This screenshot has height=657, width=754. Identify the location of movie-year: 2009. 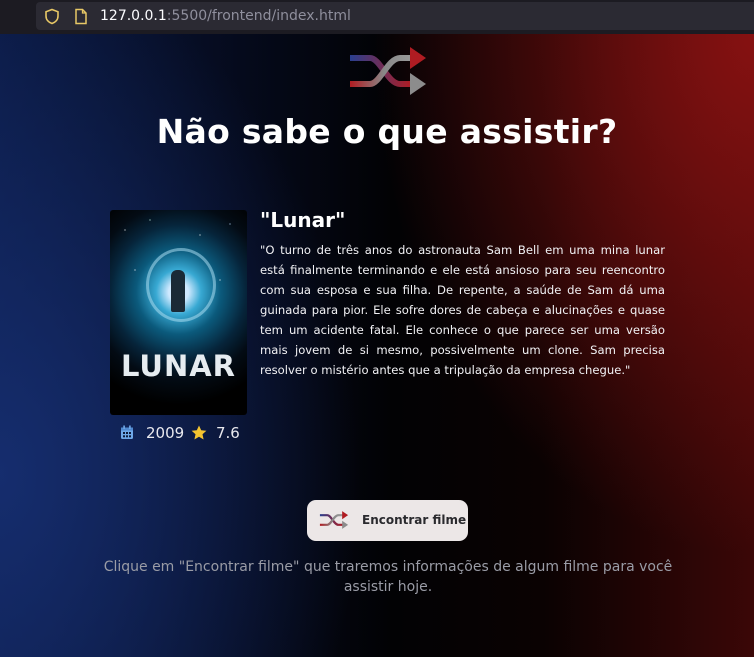
(165, 433).